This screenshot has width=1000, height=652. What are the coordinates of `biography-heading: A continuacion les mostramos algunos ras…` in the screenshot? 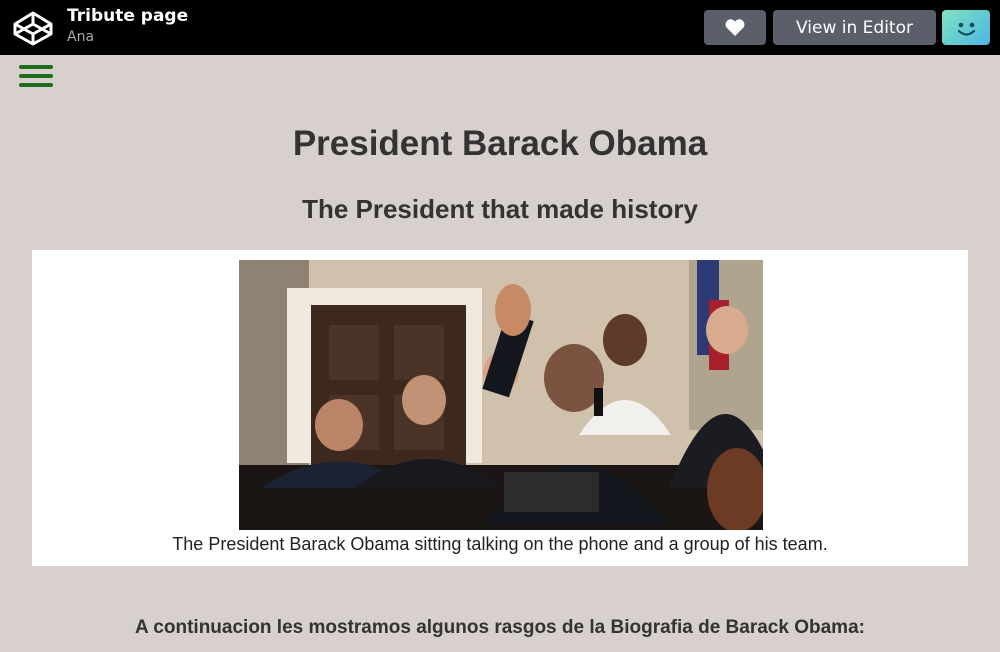 It's located at (500, 627).